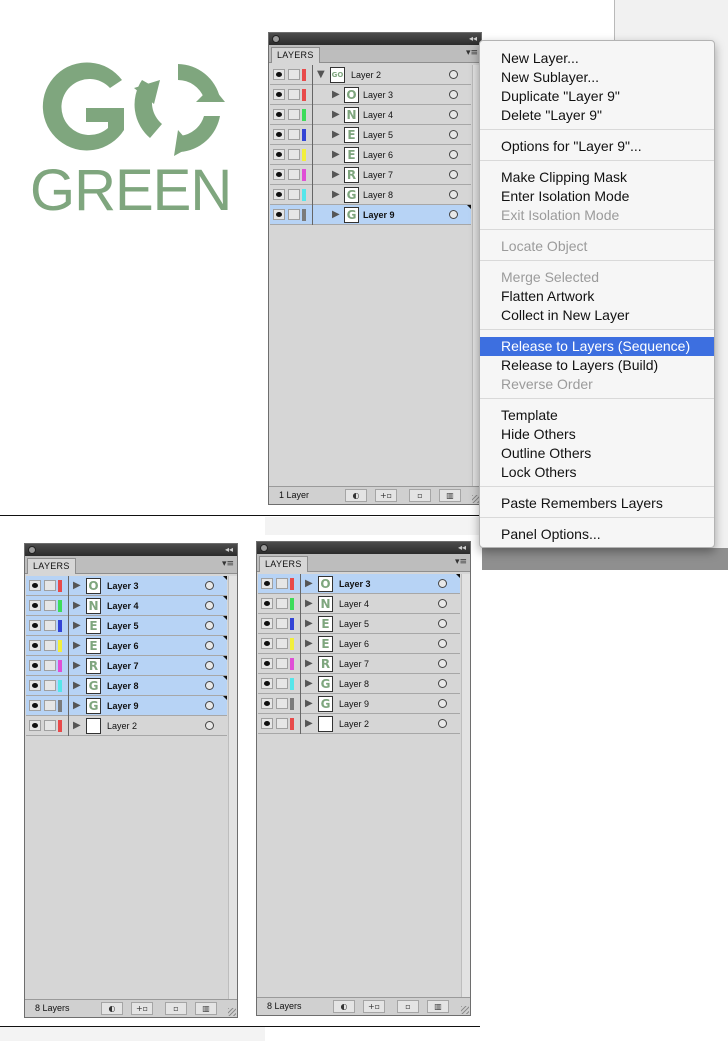 The width and height of the screenshot is (728, 1041). I want to click on menu-item: Duplicate "Layer 9", so click(597, 96).